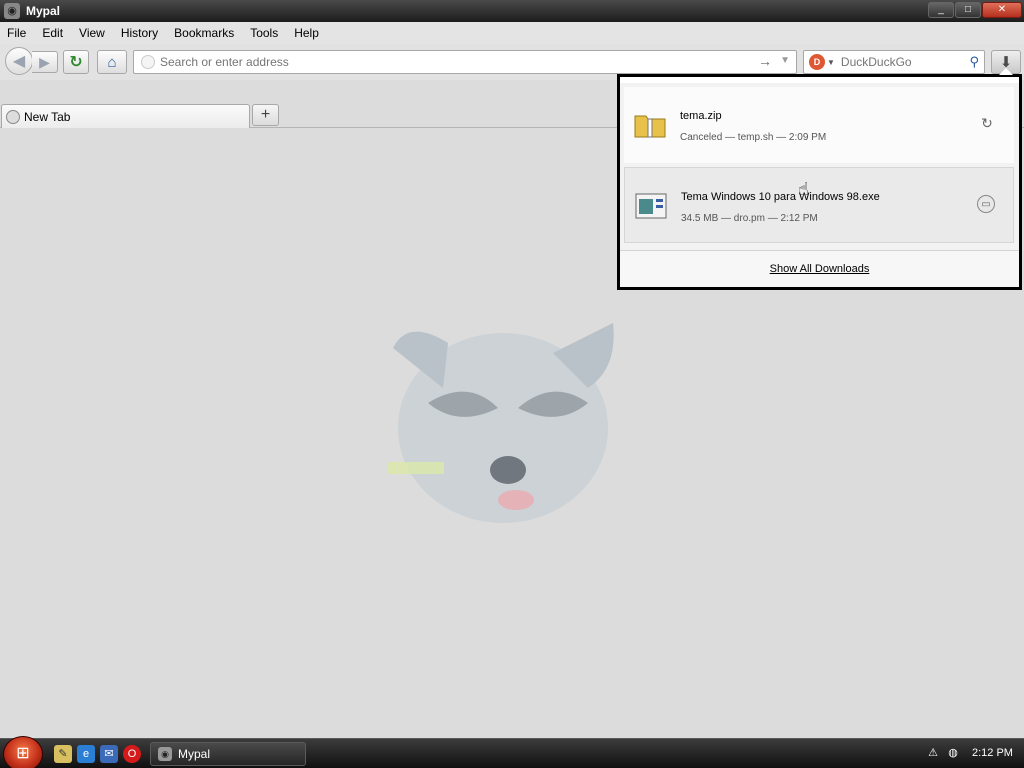  I want to click on taskbar: ⊞ ✎ e ✉ O ◉ Mypal ⚠ ◍ 2:12 PM, so click(512, 752).